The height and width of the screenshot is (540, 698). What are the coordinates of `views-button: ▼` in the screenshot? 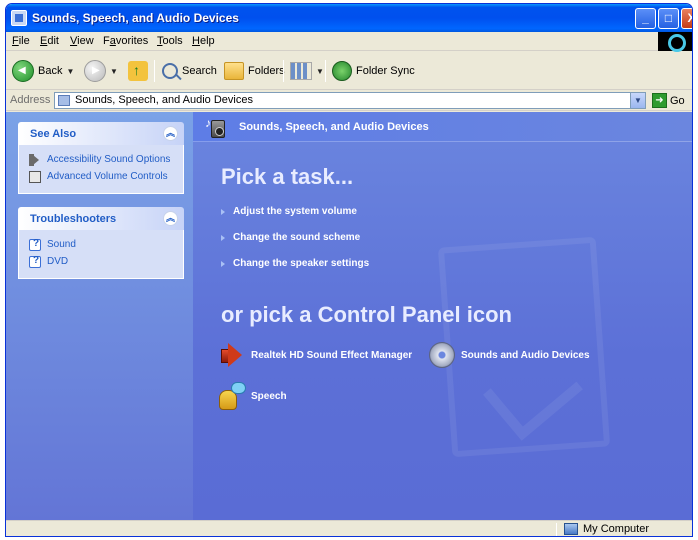 It's located at (307, 71).